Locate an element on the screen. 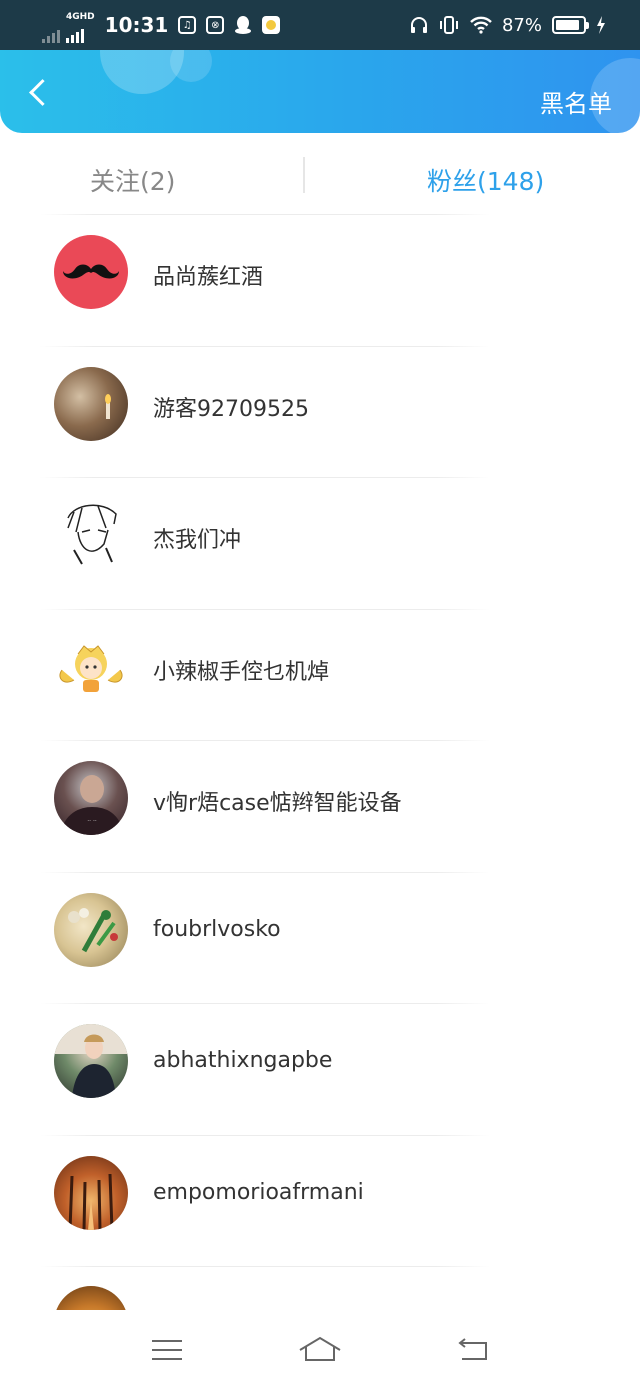  blacklist-button: 黑名单 is located at coordinates (576, 101).